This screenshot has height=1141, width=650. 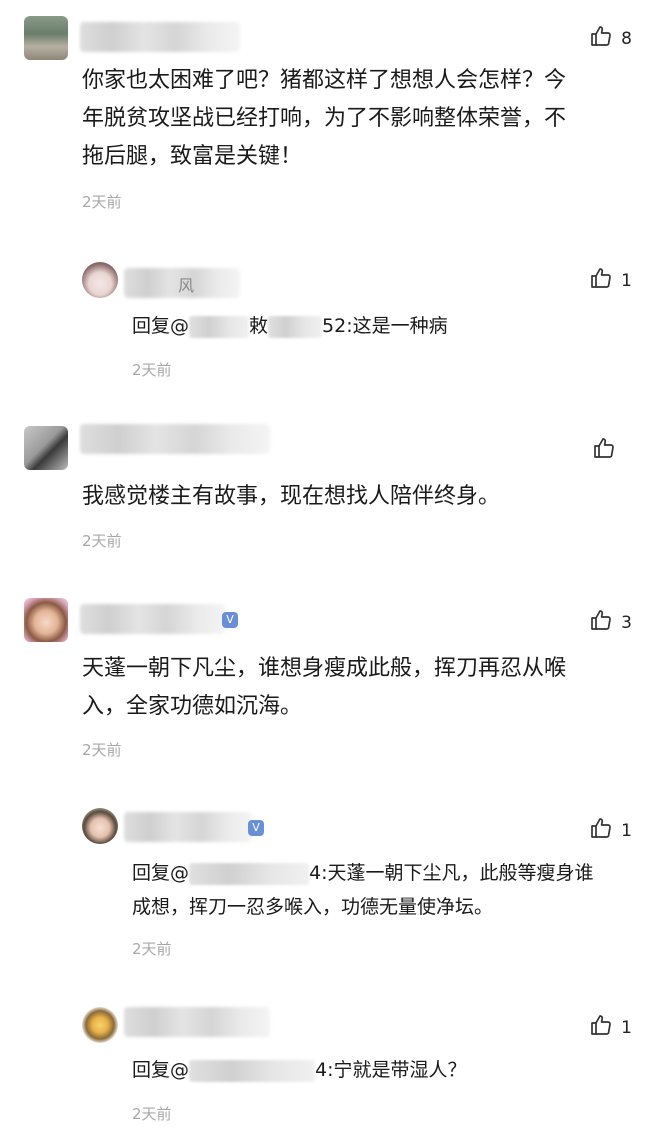 What do you see at coordinates (626, 38) in the screenshot?
I see `like-count: 8` at bounding box center [626, 38].